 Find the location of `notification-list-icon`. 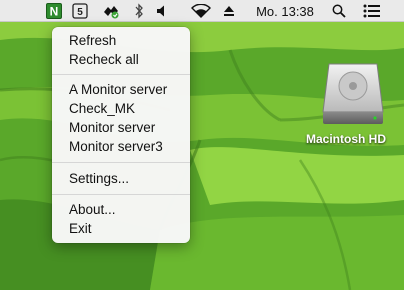

notification-list-icon is located at coordinates (372, 11).